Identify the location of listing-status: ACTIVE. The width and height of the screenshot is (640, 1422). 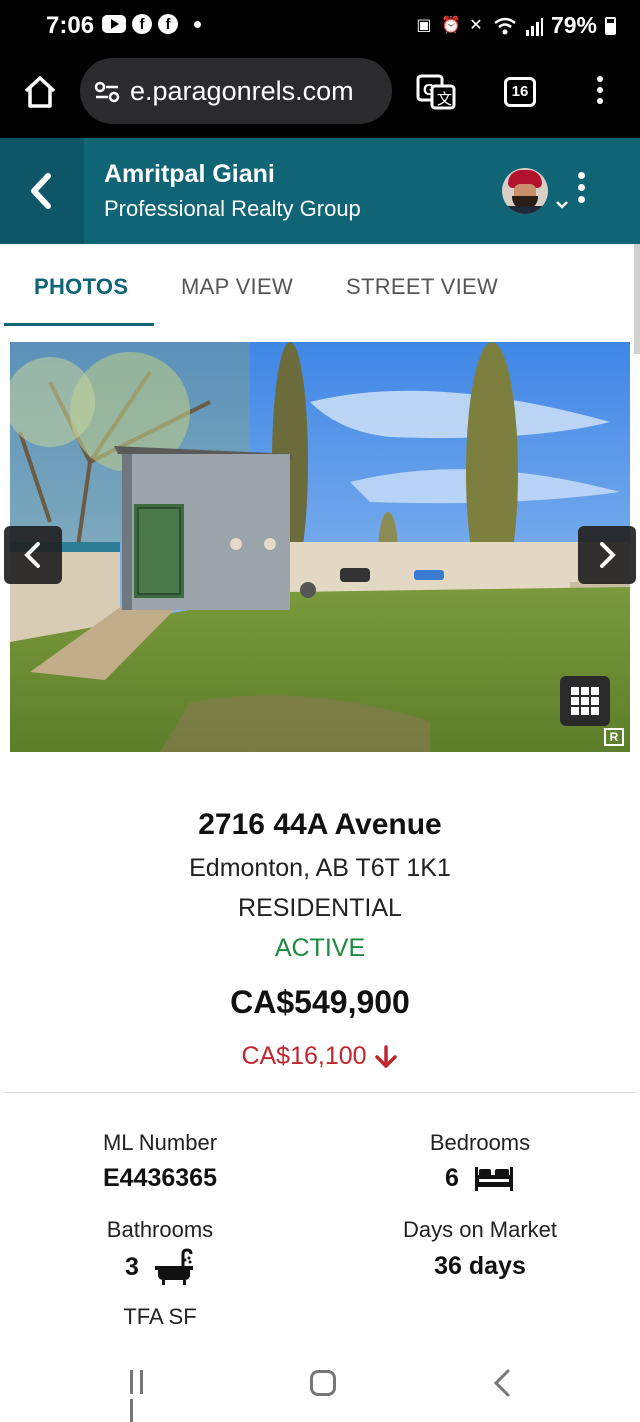
(320, 948).